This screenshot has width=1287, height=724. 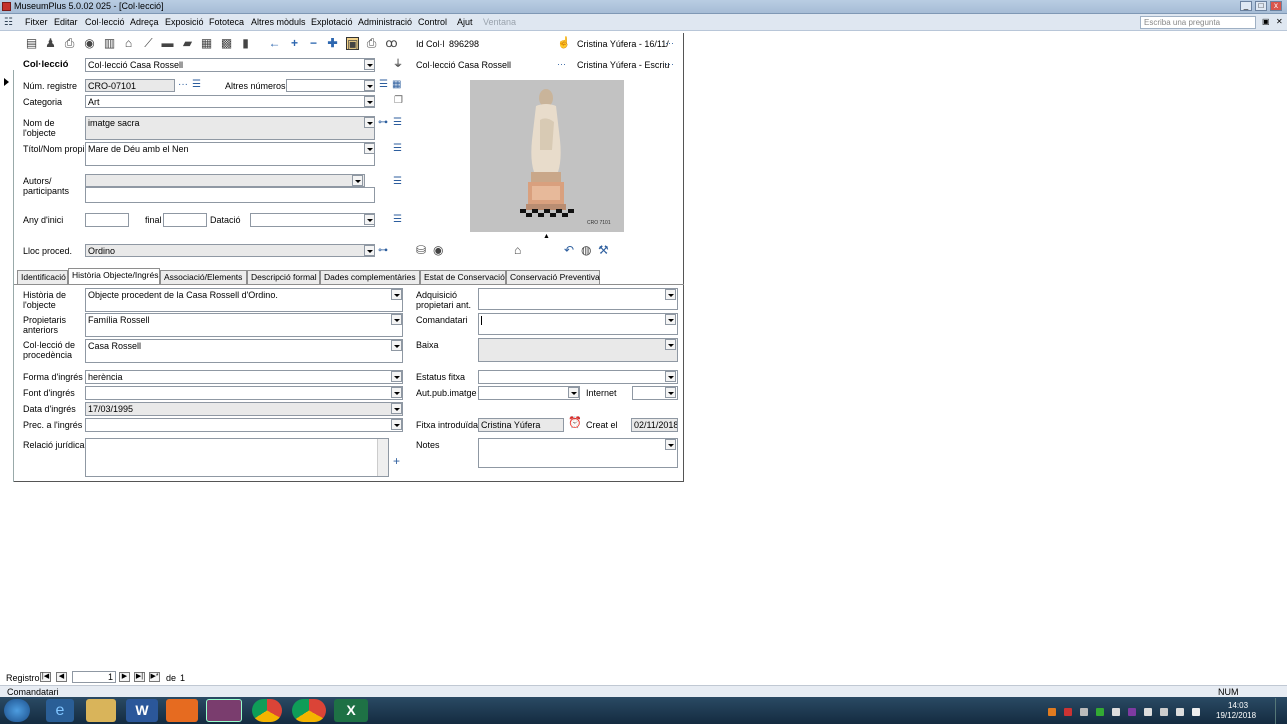 I want to click on list-icon-6: ☰, so click(x=397, y=220).